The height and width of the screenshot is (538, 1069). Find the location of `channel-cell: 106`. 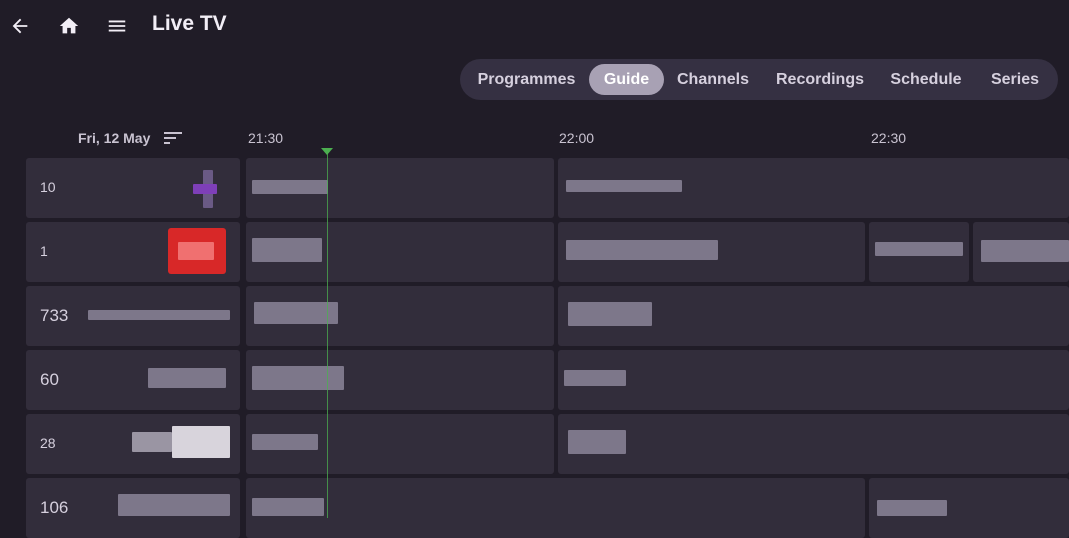

channel-cell: 106 is located at coordinates (133, 508).